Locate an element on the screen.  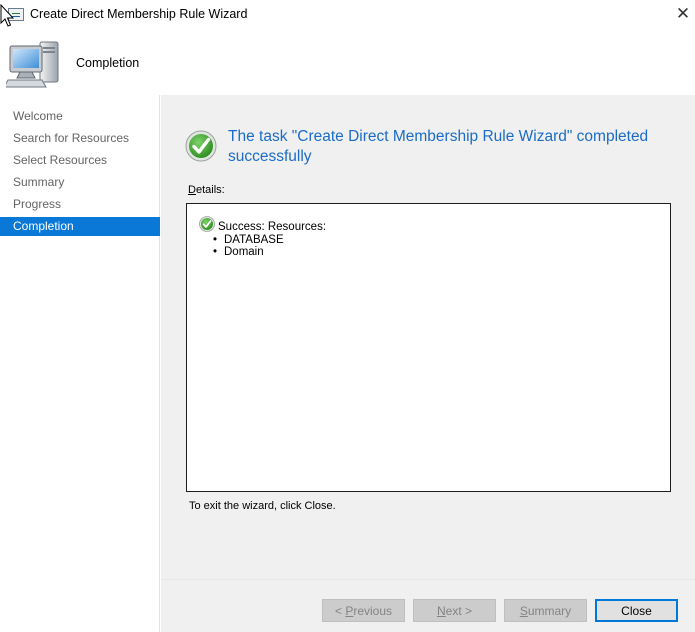
sidebar-item-progress: Progress is located at coordinates (80, 204).